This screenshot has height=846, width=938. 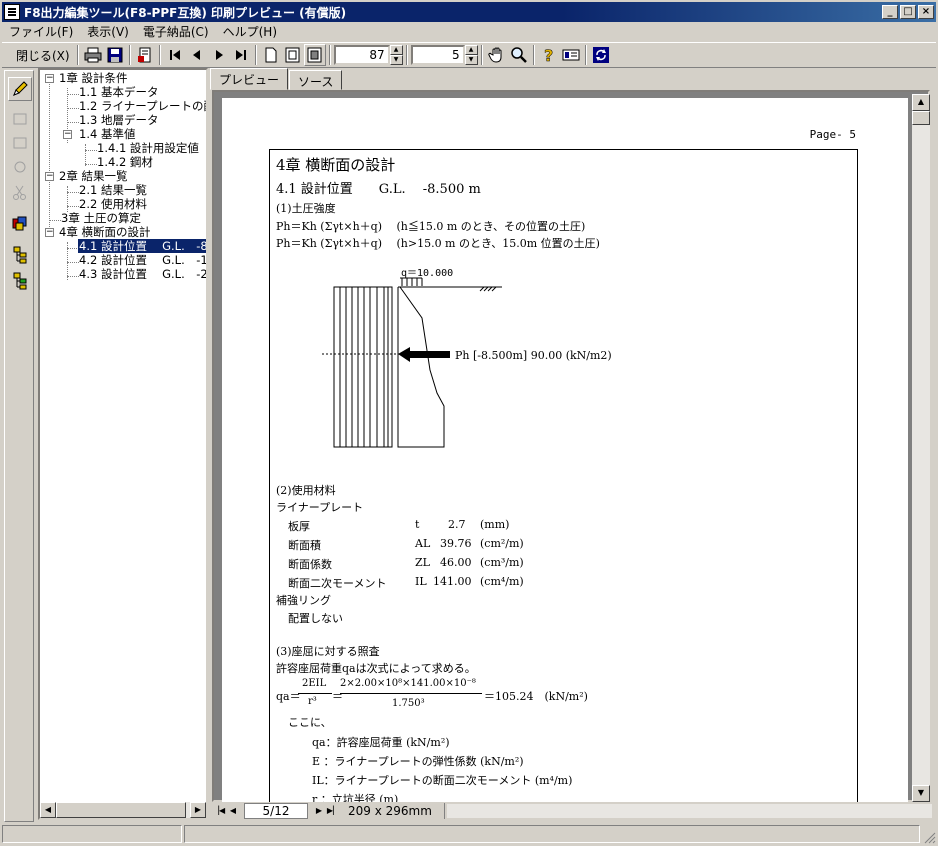 I want to click on tab-source: ソース, so click(x=316, y=80).